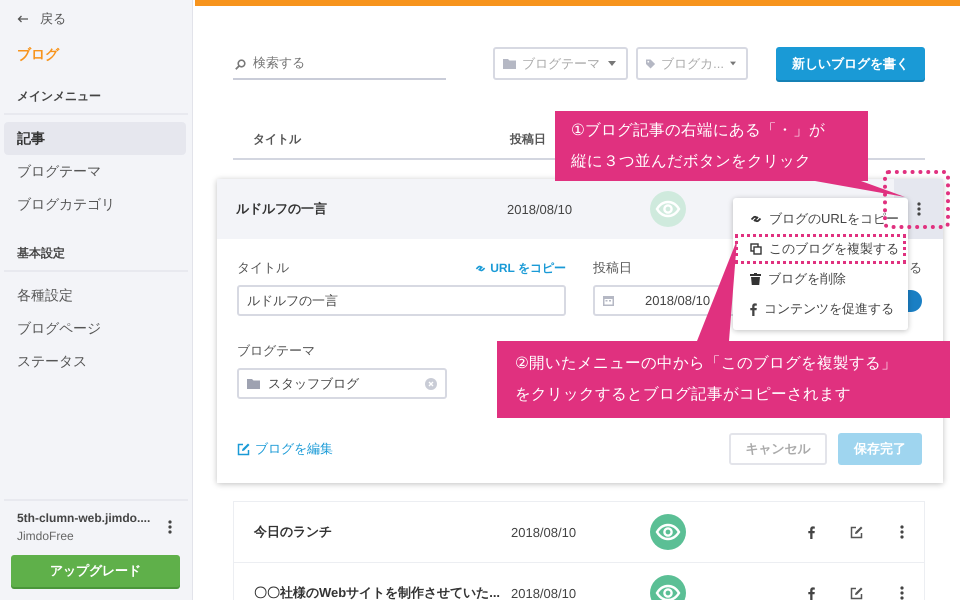 This screenshot has width=960, height=600. Describe the element at coordinates (46, 536) in the screenshot. I see `site-plan: JimdoFree` at that location.